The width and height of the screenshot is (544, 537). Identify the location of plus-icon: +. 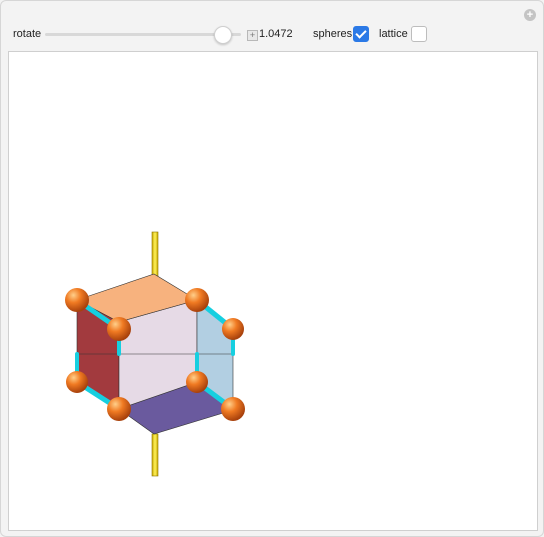
(530, 15).